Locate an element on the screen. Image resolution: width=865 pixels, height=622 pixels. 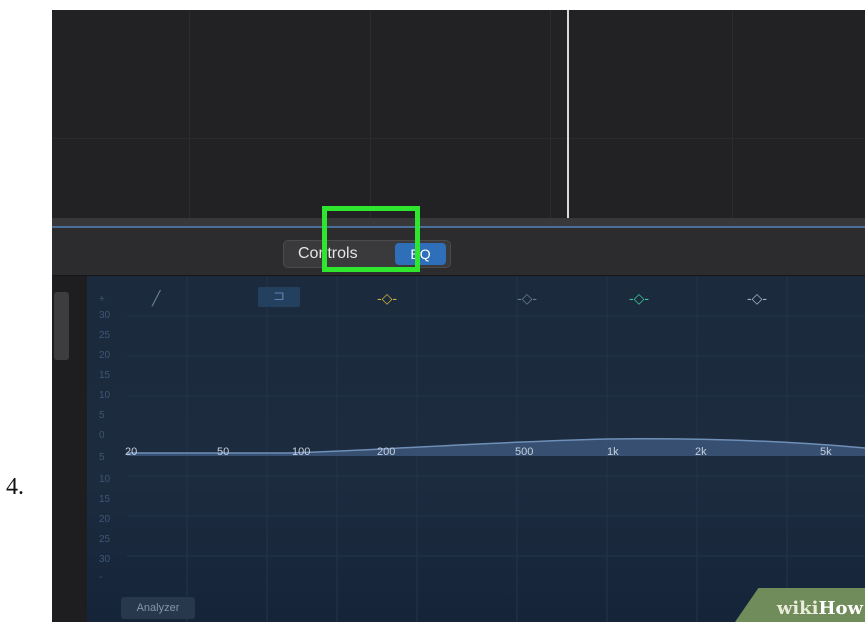
band-1-icon: -◇- is located at coordinates (387, 298).